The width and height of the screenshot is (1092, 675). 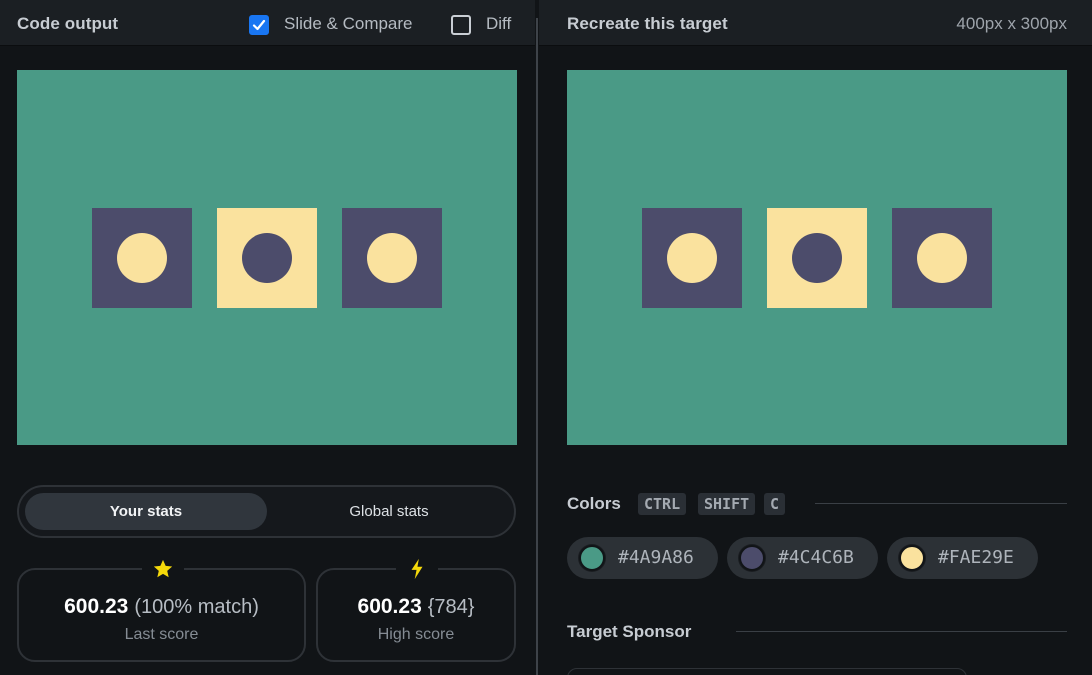 What do you see at coordinates (451, 607) in the screenshot?
I see `high-score-count: {784}` at bounding box center [451, 607].